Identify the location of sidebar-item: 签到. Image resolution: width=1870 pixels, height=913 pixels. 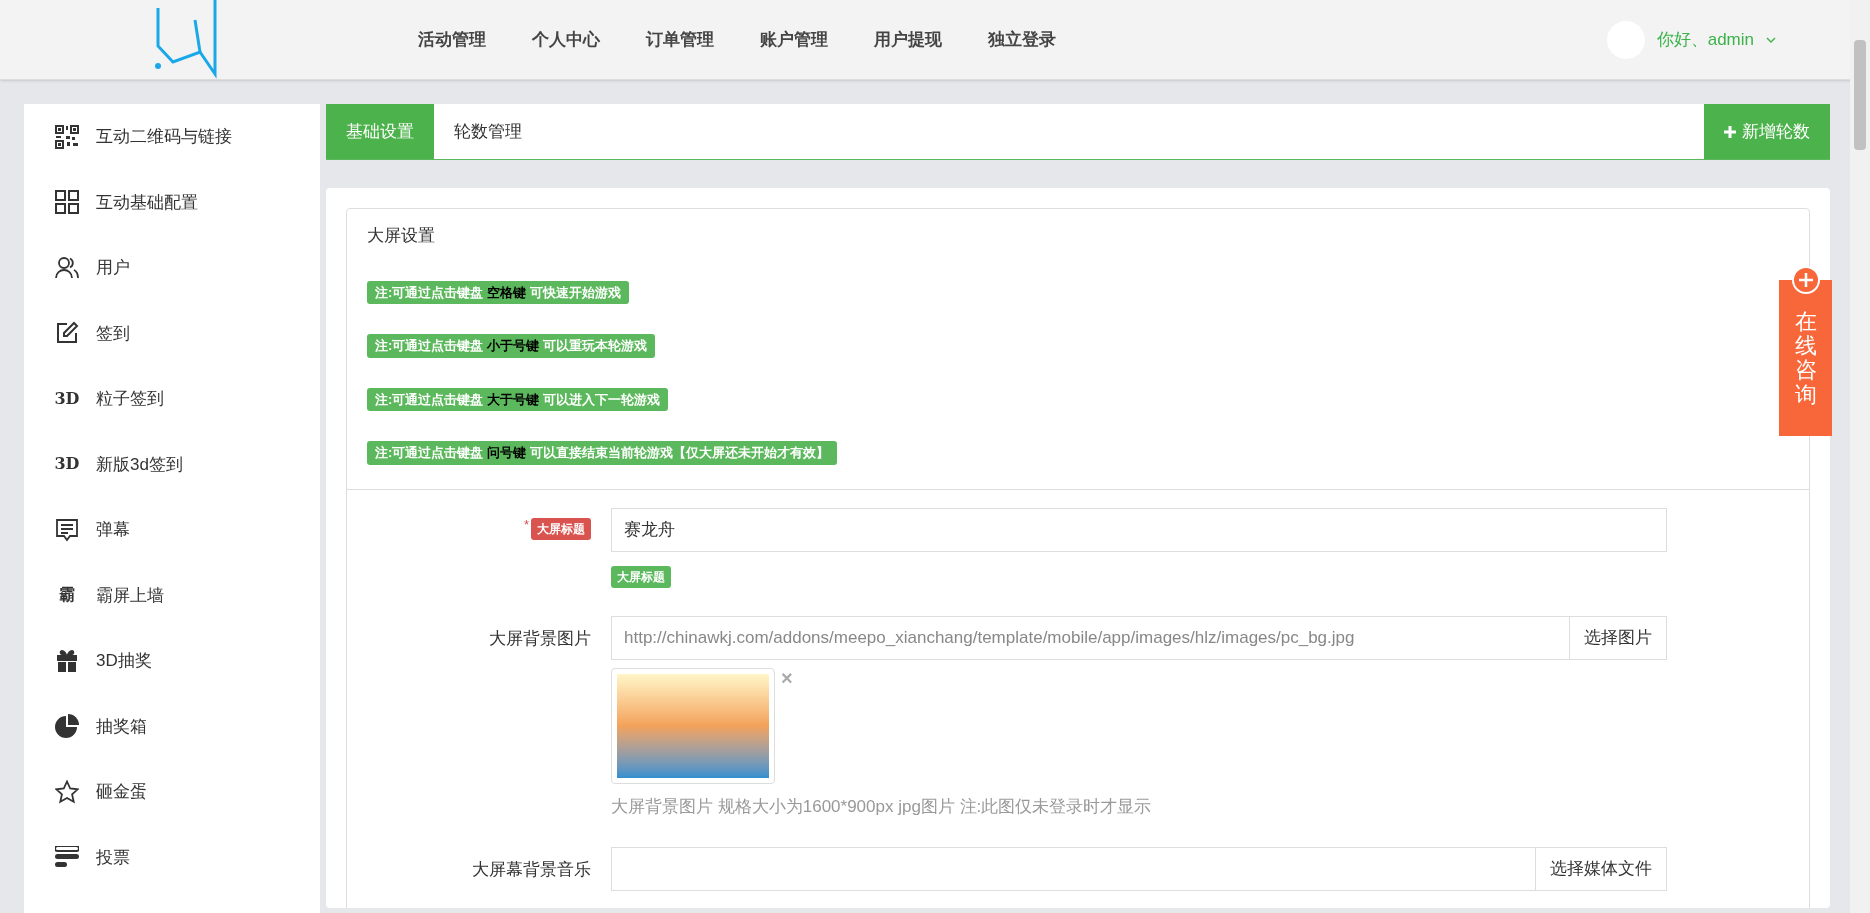
(187, 333).